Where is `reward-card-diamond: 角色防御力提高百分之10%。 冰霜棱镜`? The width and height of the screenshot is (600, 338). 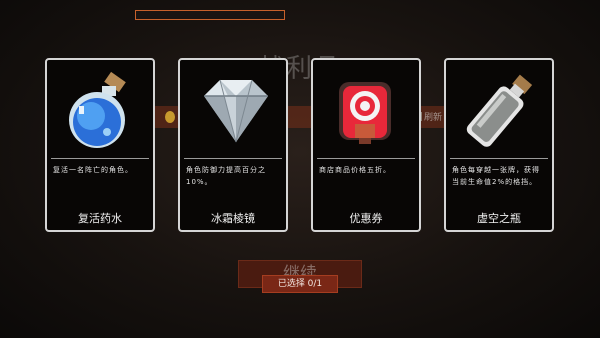 reward-card-diamond: 角色防御力提高百分之10%。 冰霜棱镜 is located at coordinates (233, 145).